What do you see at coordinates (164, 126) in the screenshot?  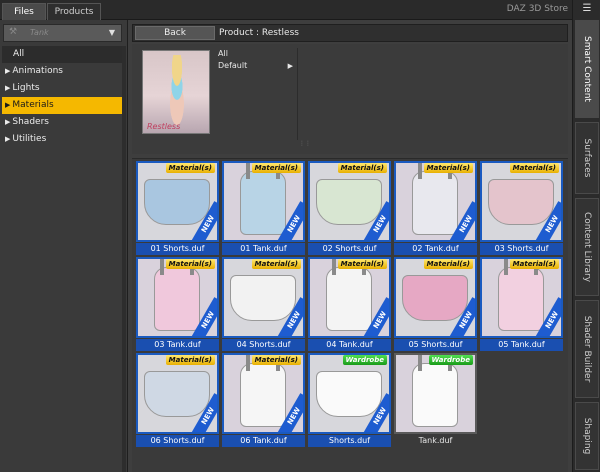 I see `product-thumbnail-caption: Restless` at bounding box center [164, 126].